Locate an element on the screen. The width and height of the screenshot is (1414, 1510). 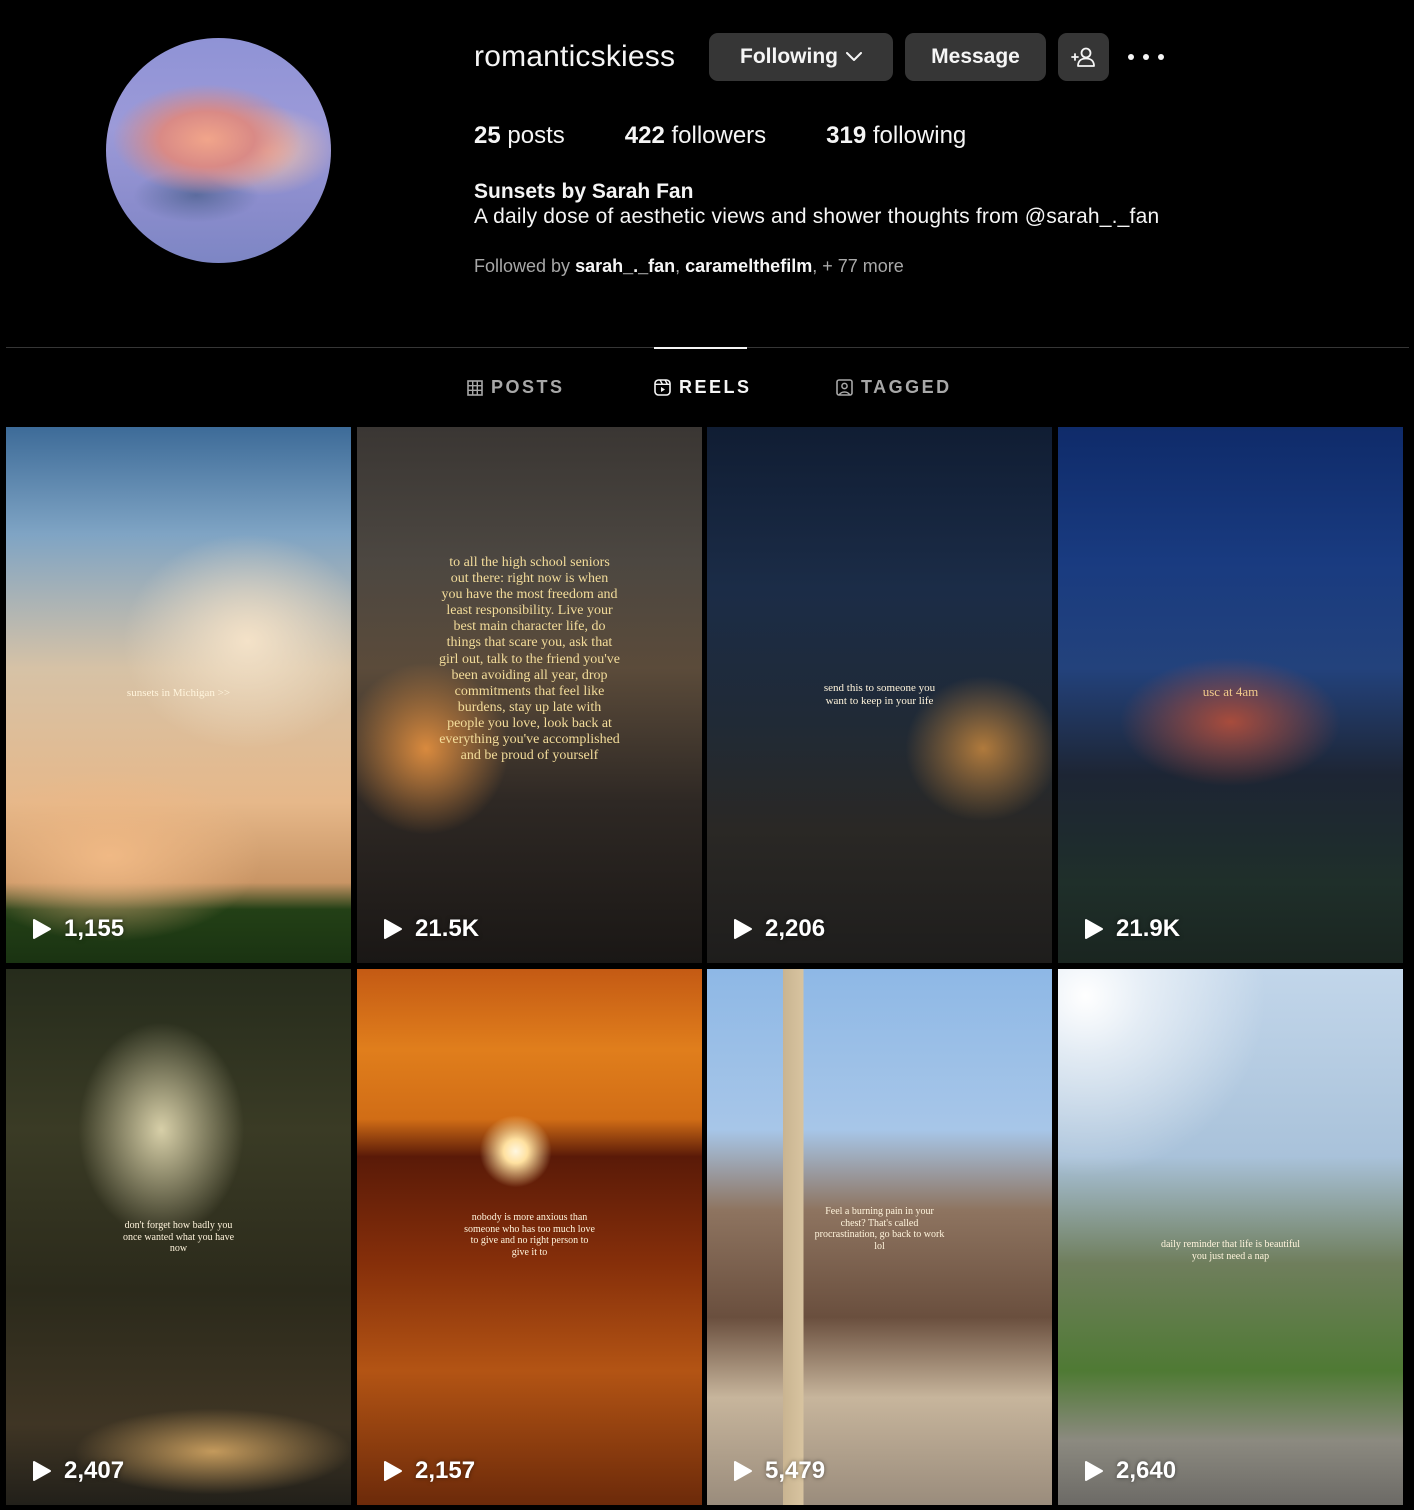
reel-view-count: 2,640 is located at coordinates (1130, 1471).